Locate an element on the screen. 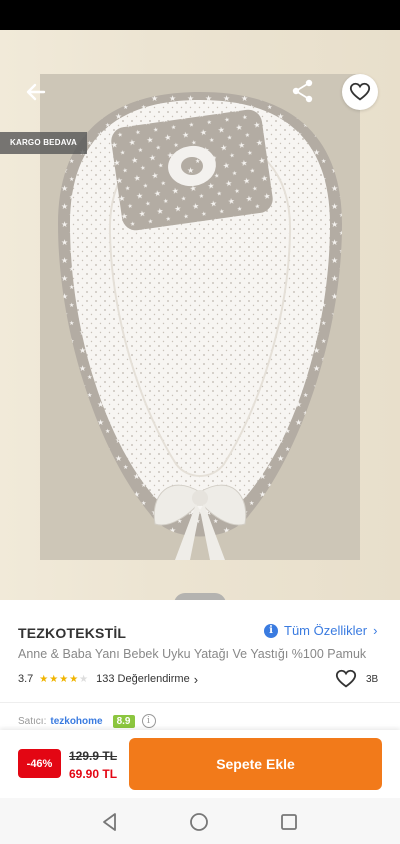 This screenshot has height=844, width=400. system-nav-bar is located at coordinates (200, 821).